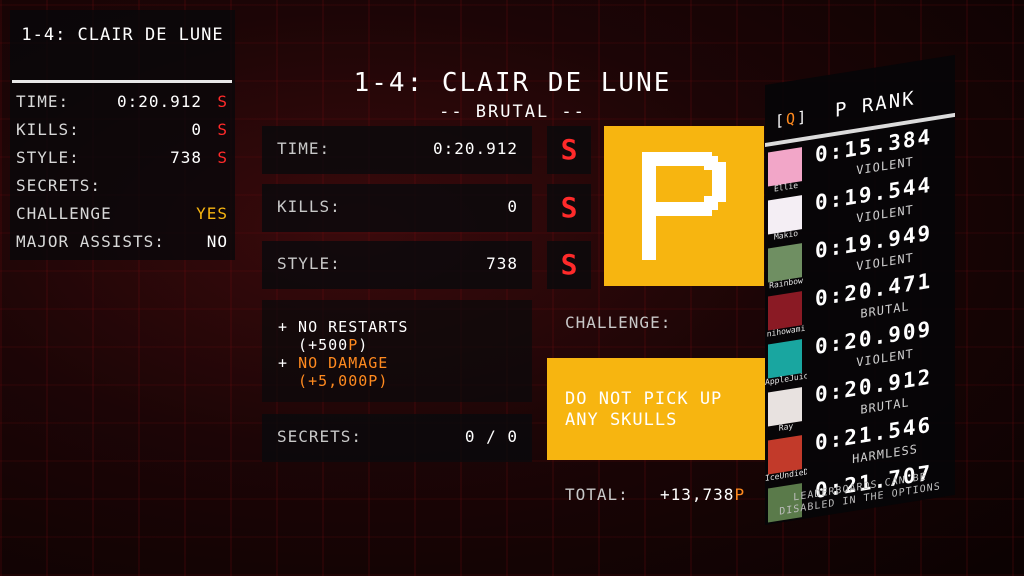  Describe the element at coordinates (196, 129) in the screenshot. I see `summary-value: 0` at that location.